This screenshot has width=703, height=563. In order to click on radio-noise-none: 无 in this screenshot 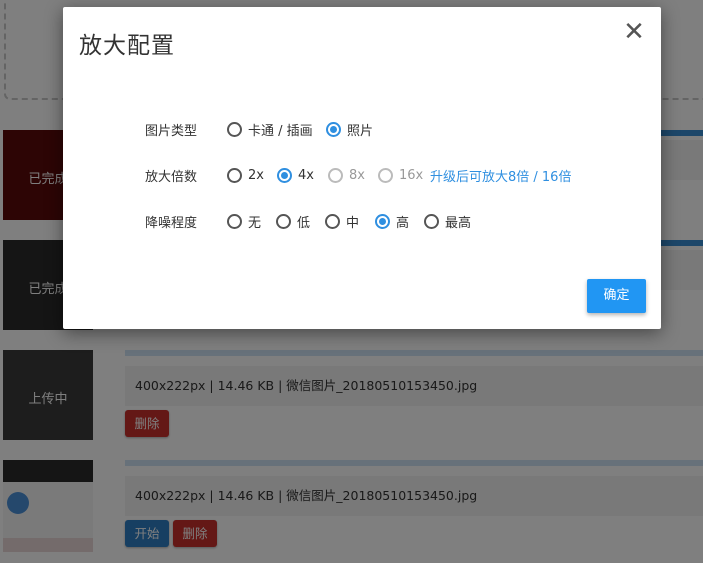, I will do `click(244, 221)`.